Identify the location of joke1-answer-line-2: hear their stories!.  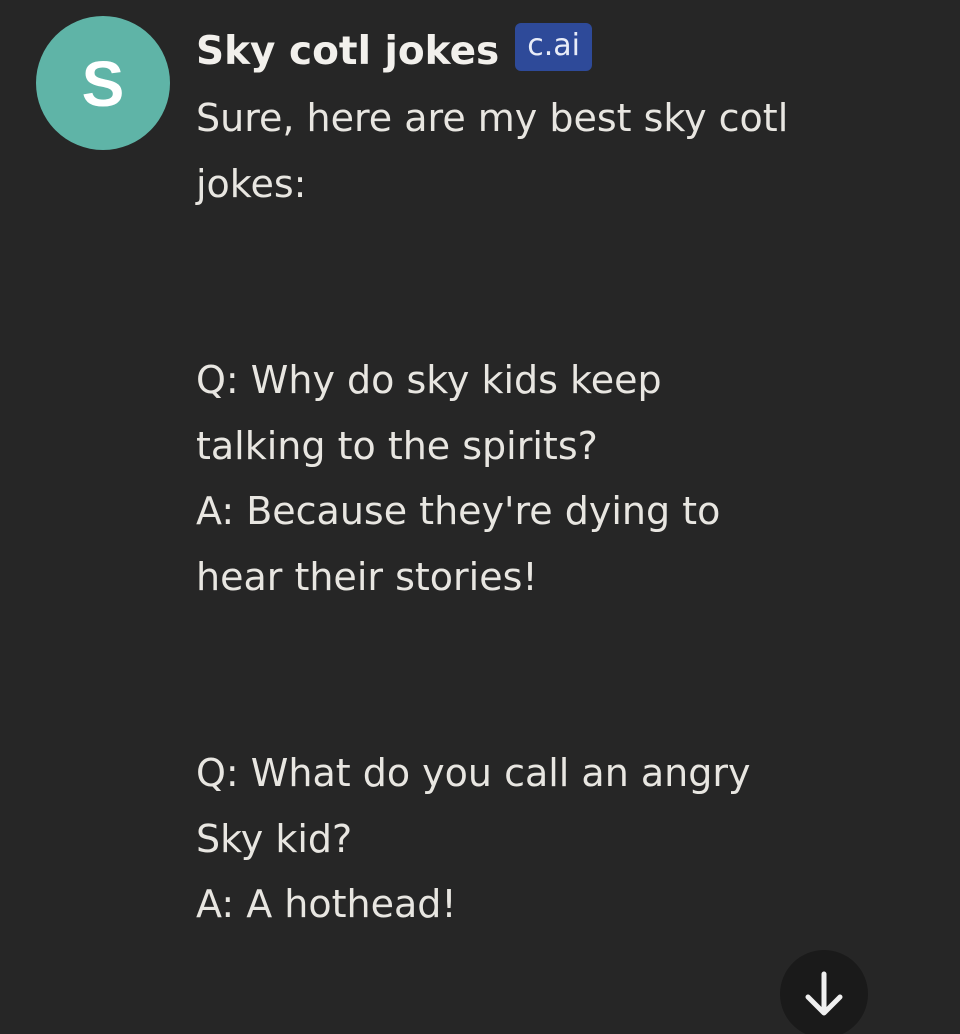
(367, 576).